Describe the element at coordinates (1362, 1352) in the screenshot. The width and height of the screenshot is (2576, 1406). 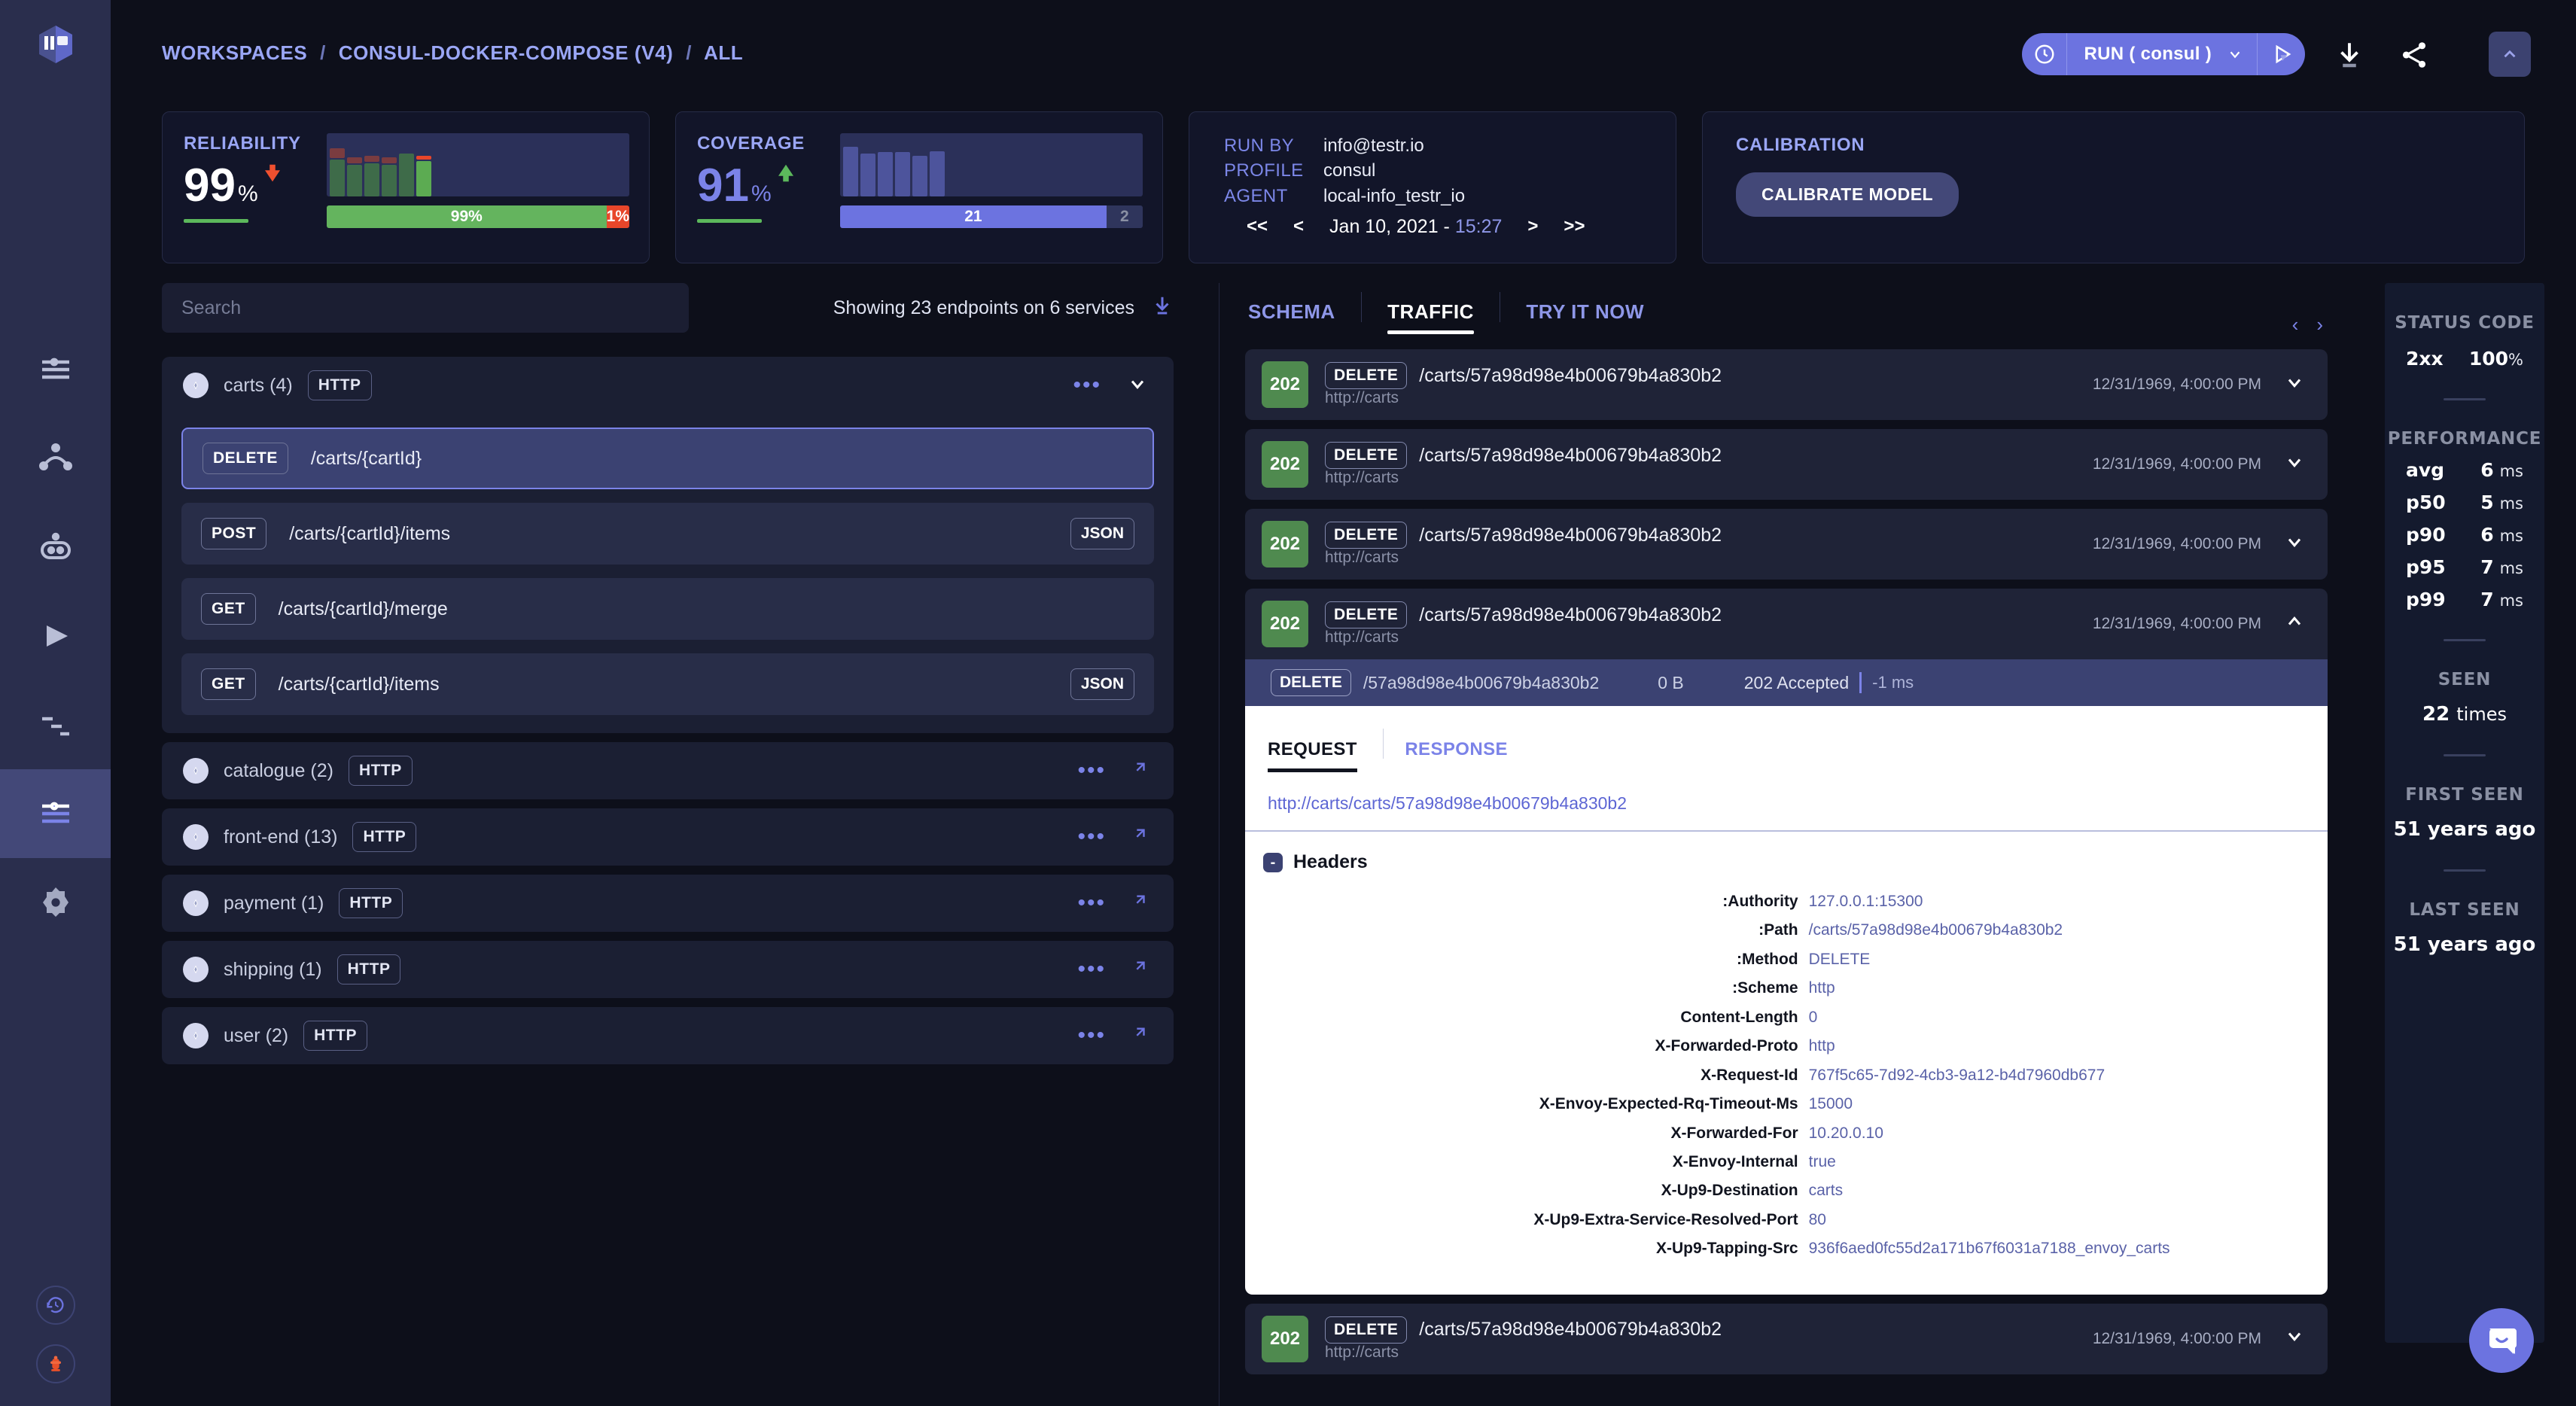
I see `traffic-host: http://carts` at that location.